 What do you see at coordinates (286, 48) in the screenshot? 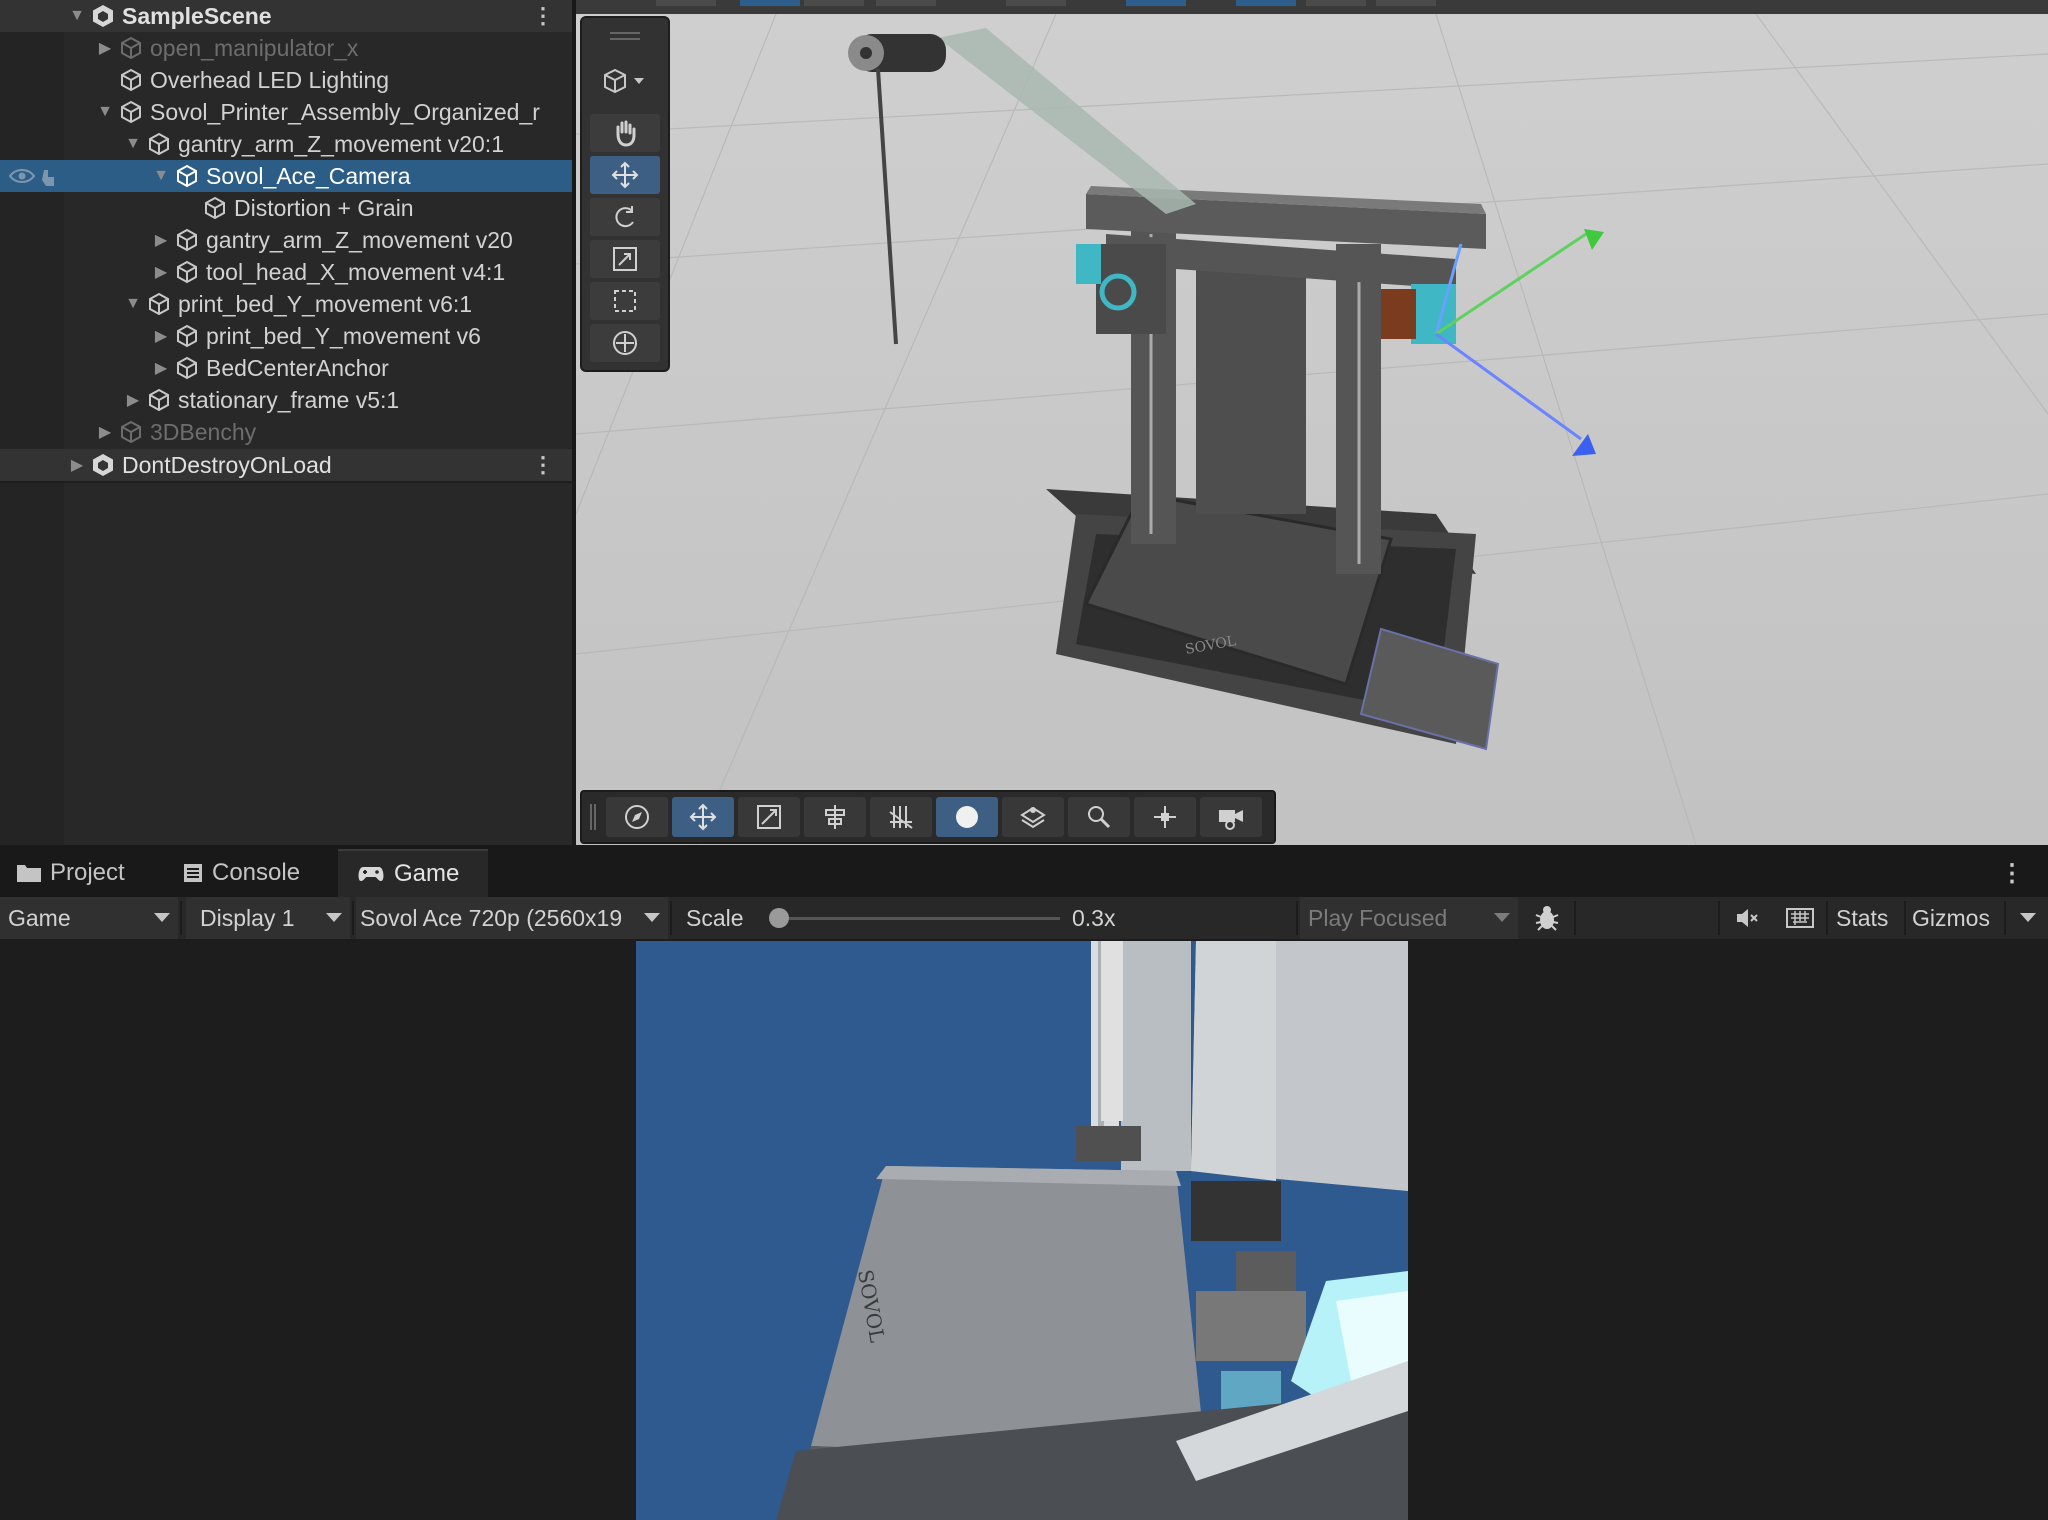
I see `hierarchy-item: ▶ open_manipulator_x` at bounding box center [286, 48].